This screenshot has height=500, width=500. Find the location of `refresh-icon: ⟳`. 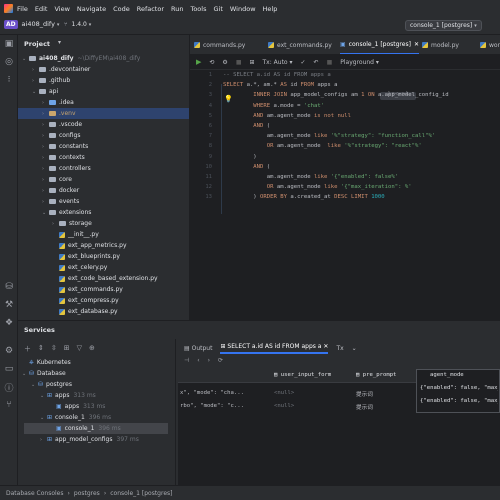

refresh-icon: ⟳ is located at coordinates (220, 360).